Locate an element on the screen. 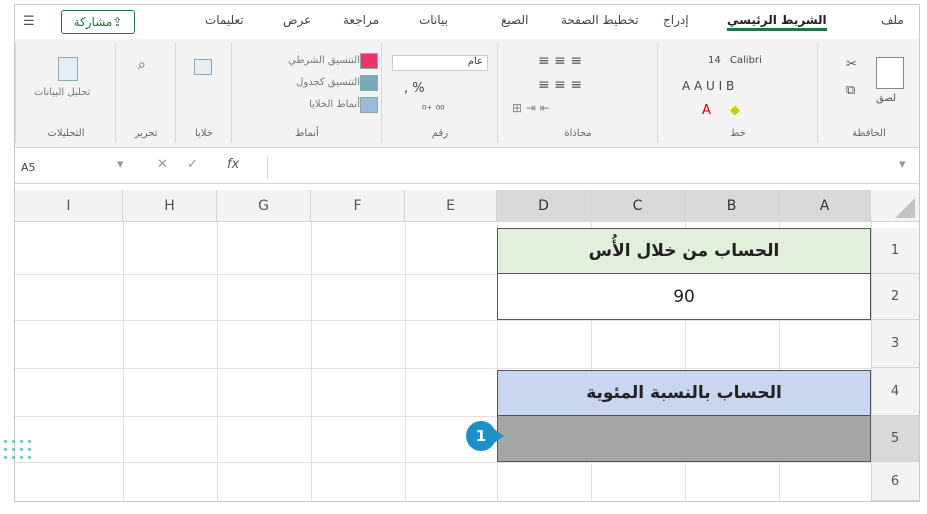 This screenshot has width=927, height=514. number-format-dropdown: عام is located at coordinates (440, 63).